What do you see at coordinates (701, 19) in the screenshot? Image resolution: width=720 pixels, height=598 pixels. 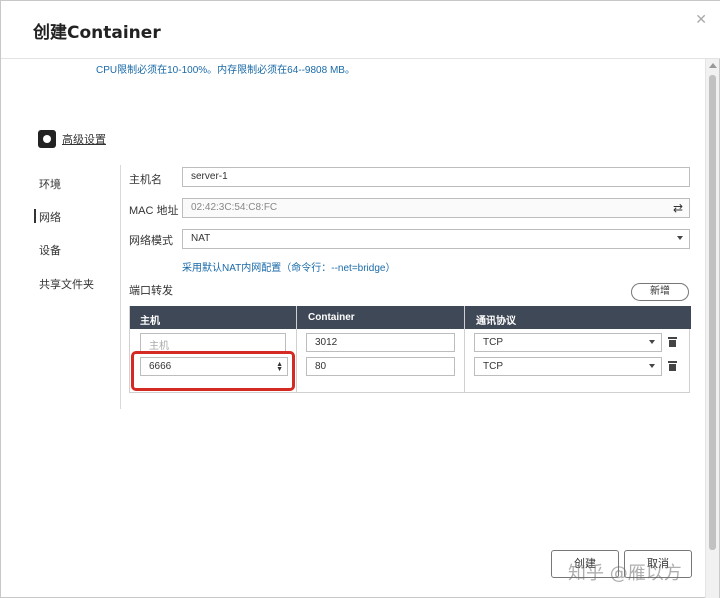 I see `close-icon: ✕` at bounding box center [701, 19].